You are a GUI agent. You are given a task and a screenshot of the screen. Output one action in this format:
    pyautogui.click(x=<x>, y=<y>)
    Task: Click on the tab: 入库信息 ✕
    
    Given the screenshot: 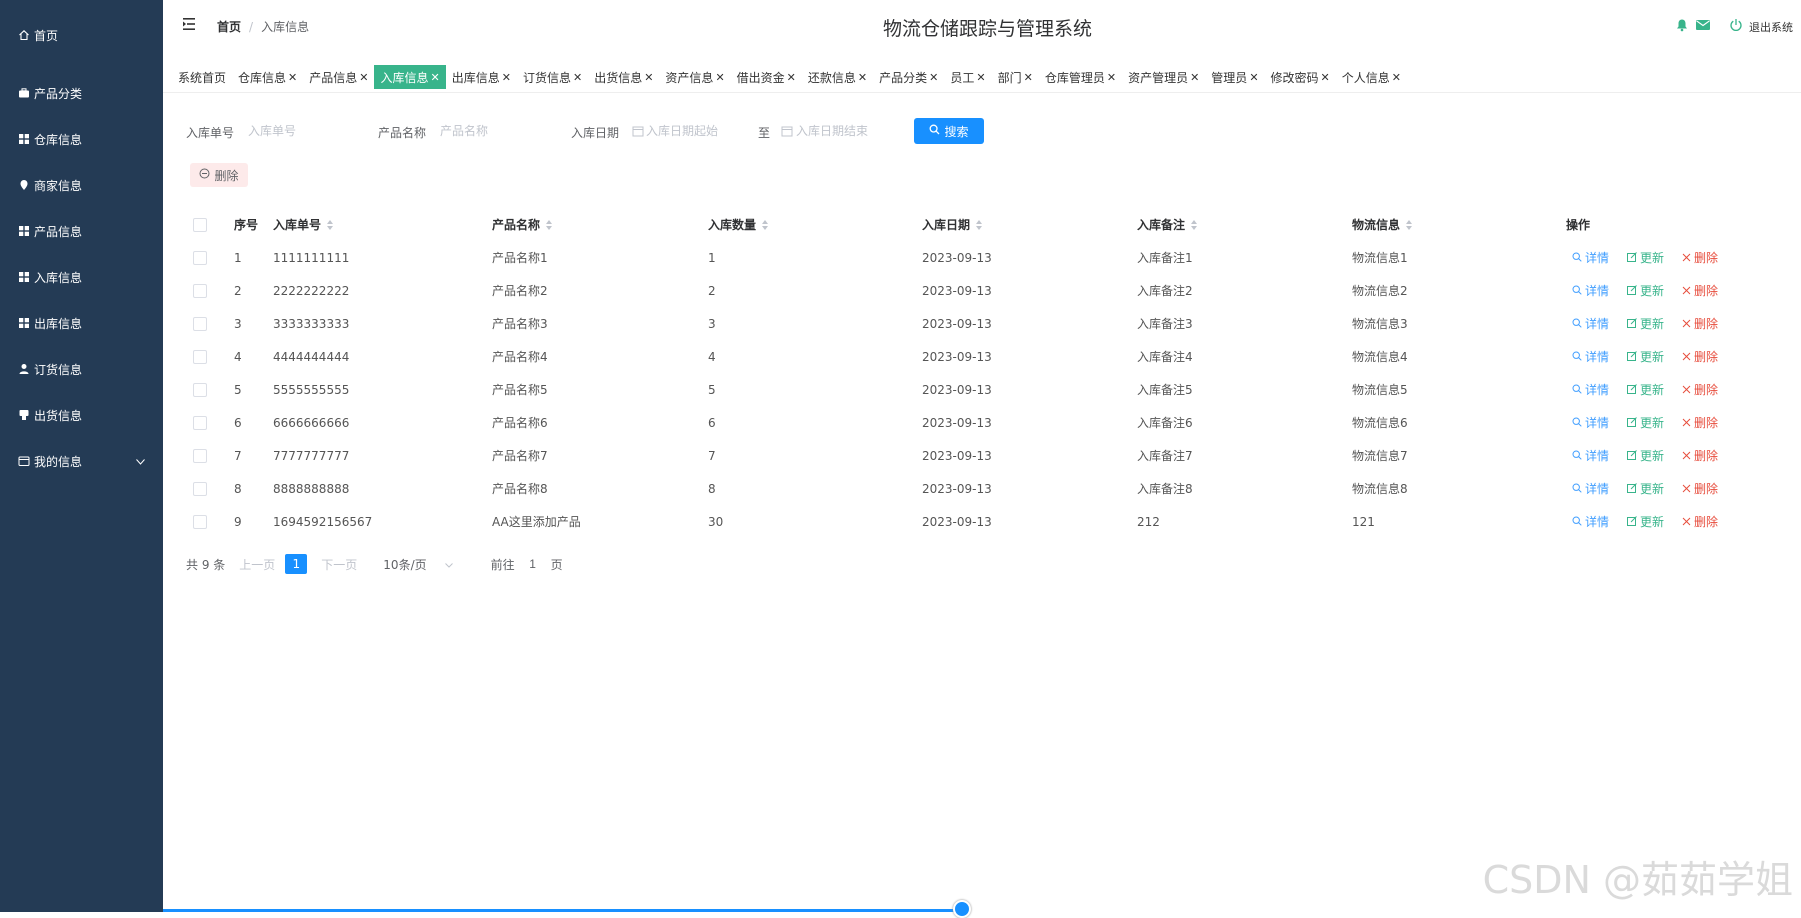 What is the action you would take?
    pyautogui.click(x=410, y=77)
    